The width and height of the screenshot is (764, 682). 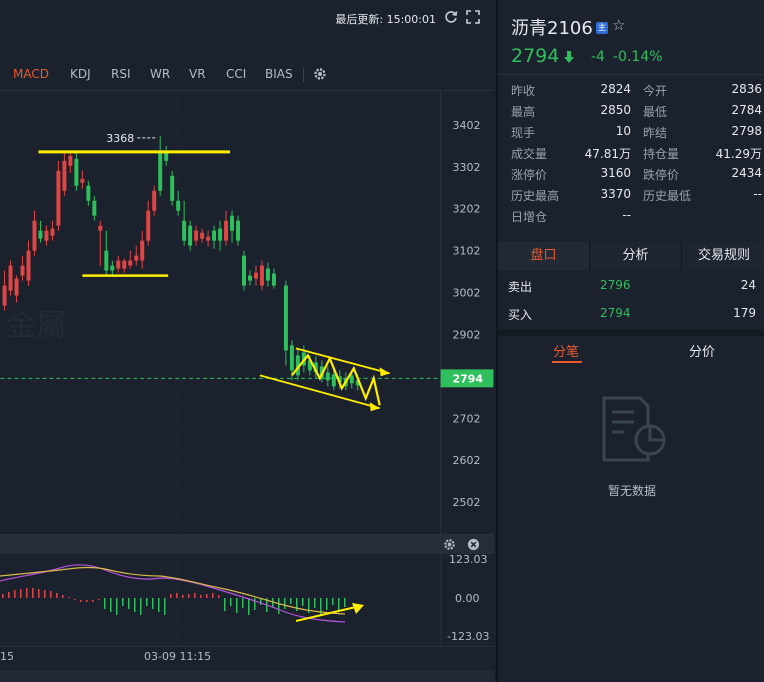 What do you see at coordinates (31, 74) in the screenshot?
I see `tab-macd: MACD` at bounding box center [31, 74].